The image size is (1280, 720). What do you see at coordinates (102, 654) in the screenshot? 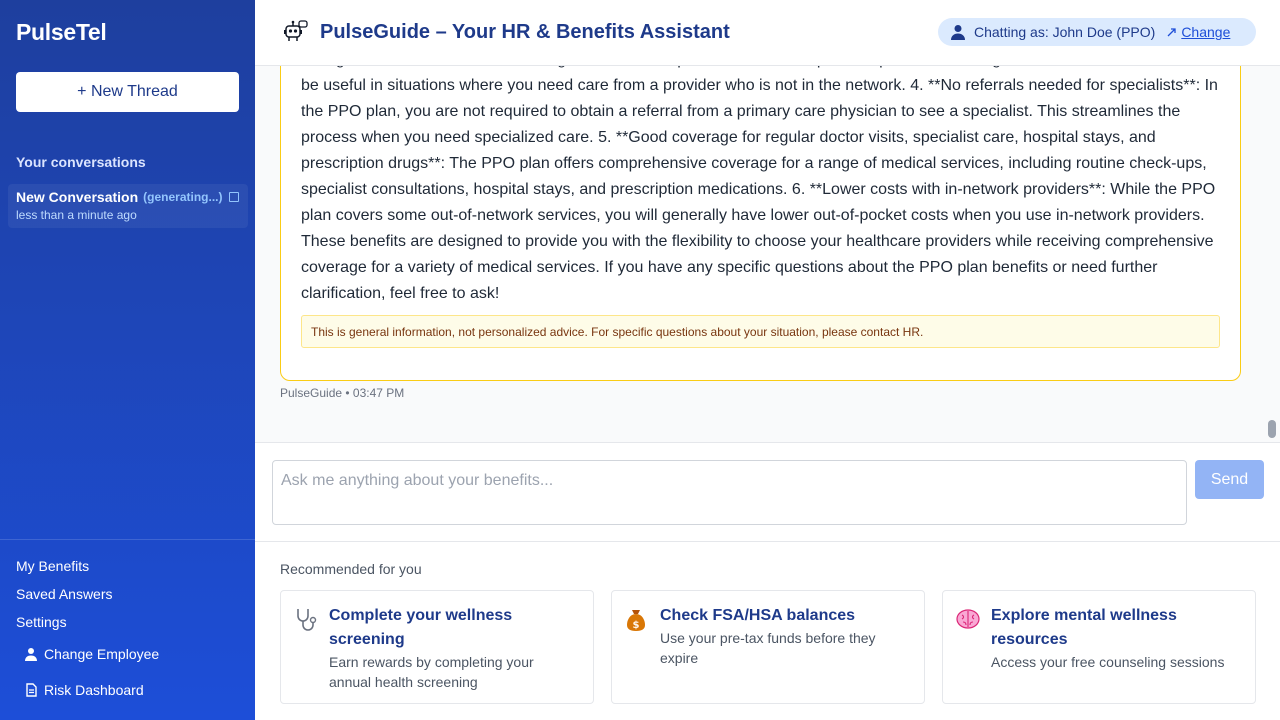
I see `change-employee-label: Change Employee` at bounding box center [102, 654].